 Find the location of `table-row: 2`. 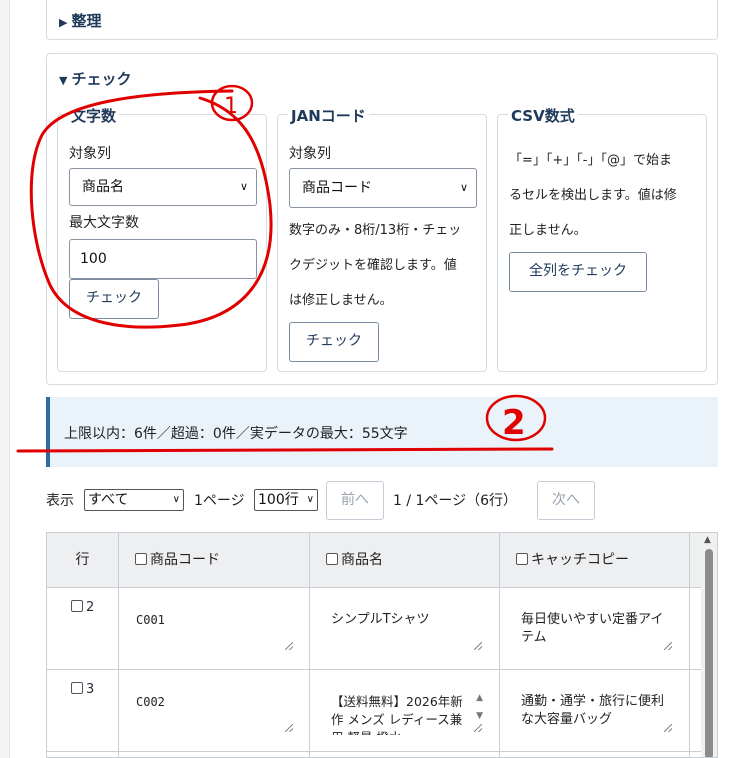

table-row: 2 is located at coordinates (83, 629).